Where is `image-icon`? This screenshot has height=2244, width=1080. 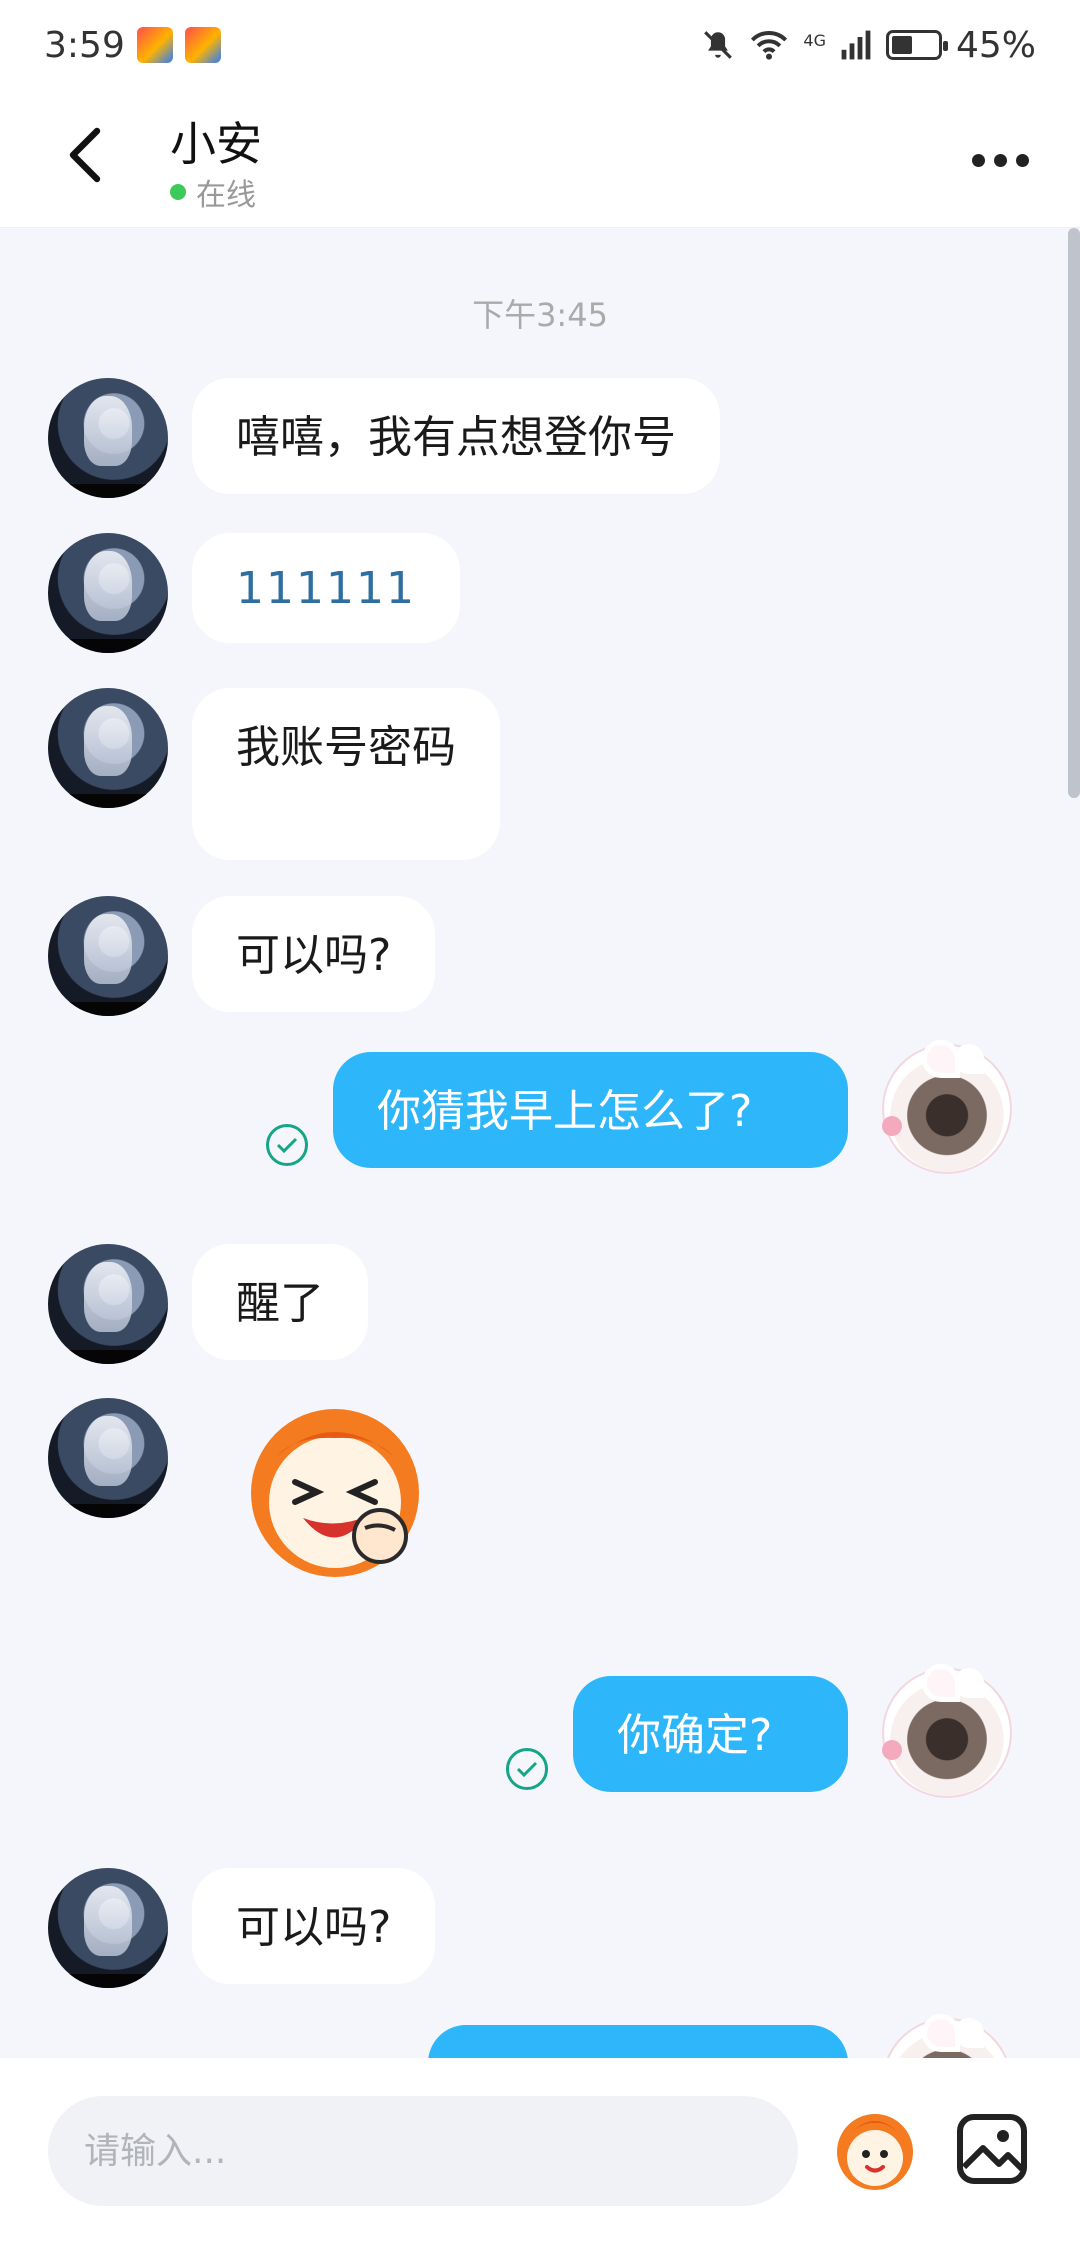
image-icon is located at coordinates (992, 2149).